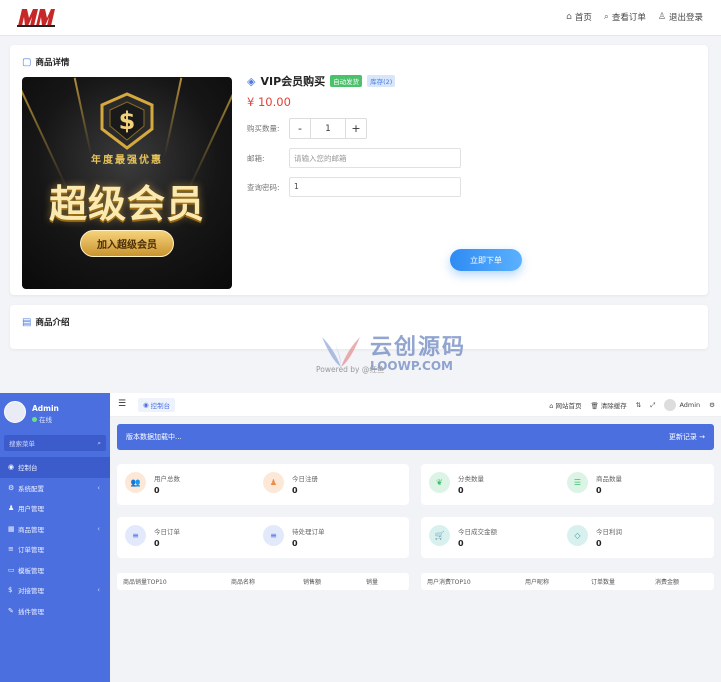  What do you see at coordinates (608, 405) in the screenshot?
I see `clear-cache-button: 🗑 清除缓存` at bounding box center [608, 405].